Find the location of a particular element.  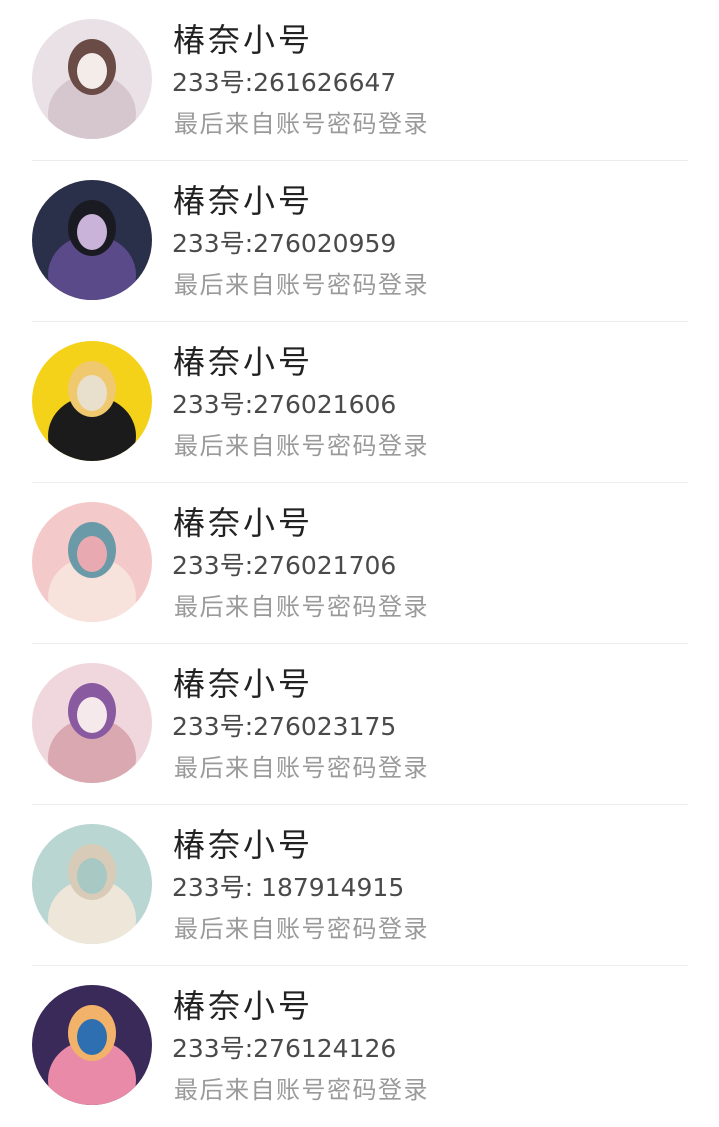

account-row: 椿奈小号 233号:261626647 最后来自账号密码登录 is located at coordinates (359, 80).